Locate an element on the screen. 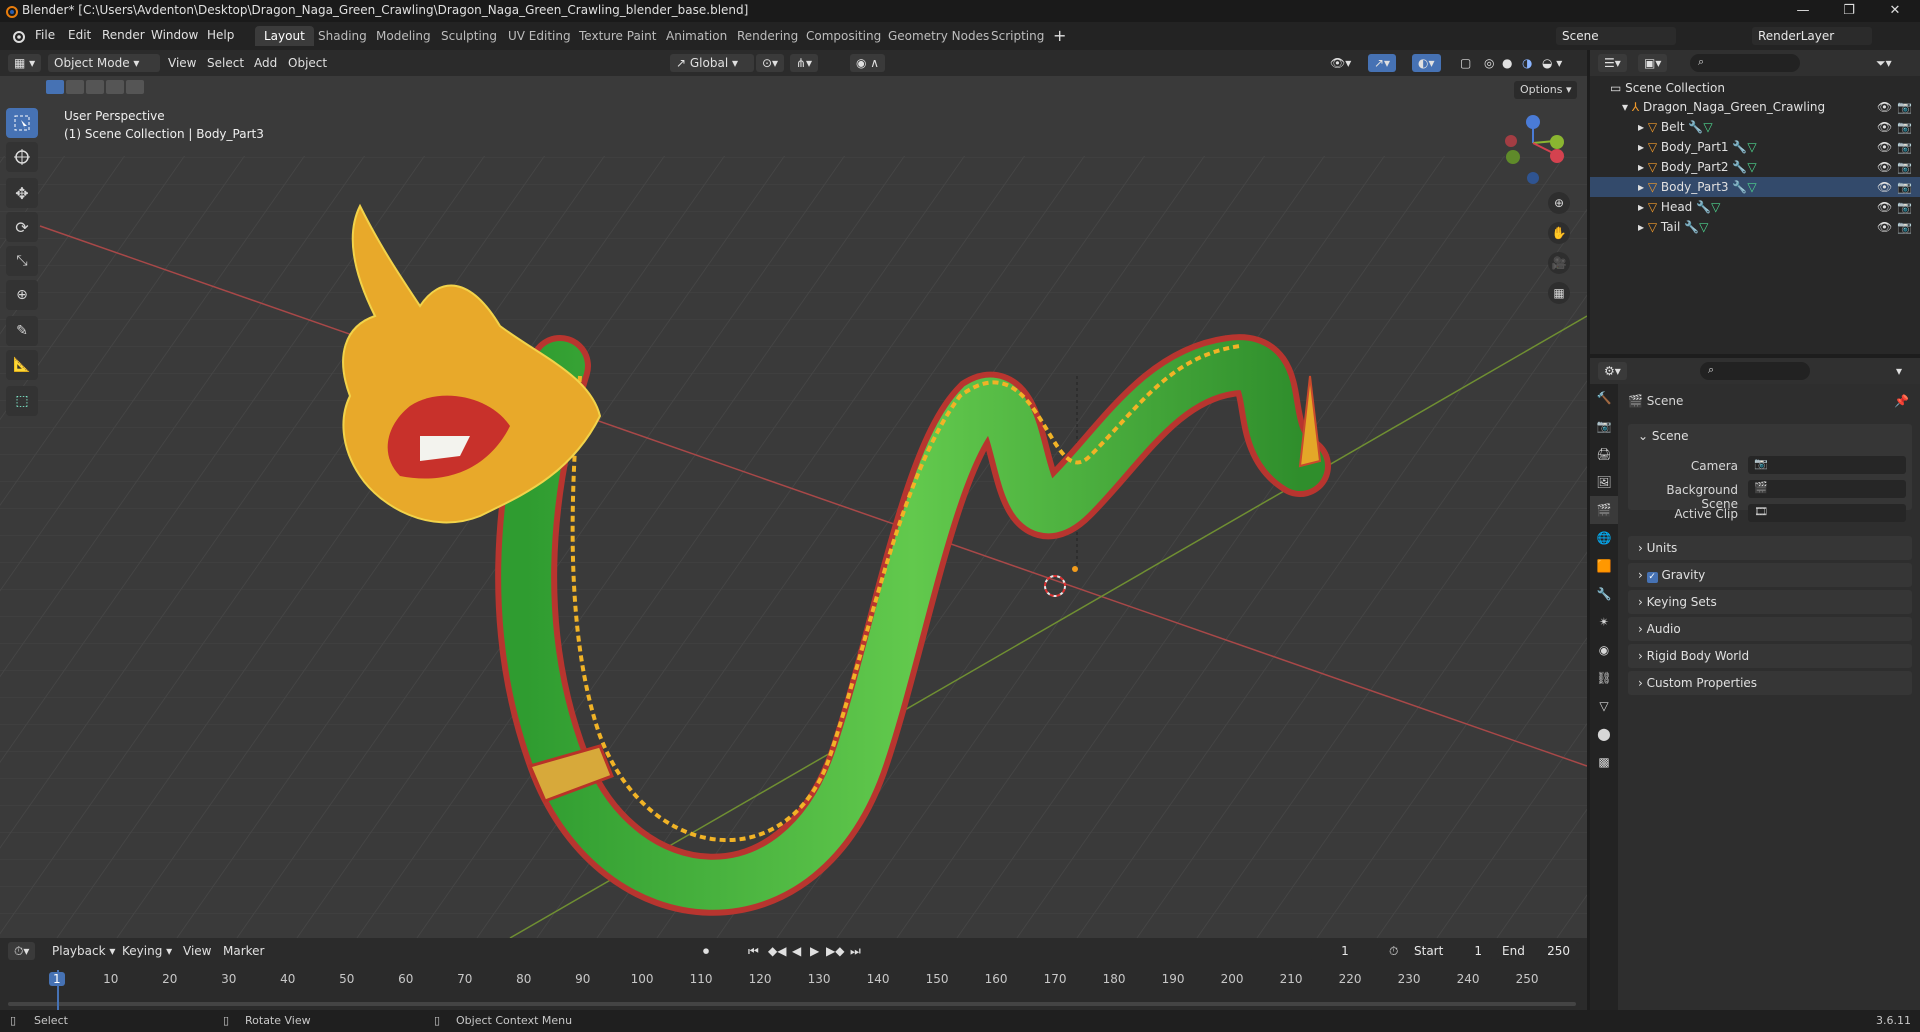 The width and height of the screenshot is (1920, 1032). select-subtract-icon is located at coordinates (95, 87).